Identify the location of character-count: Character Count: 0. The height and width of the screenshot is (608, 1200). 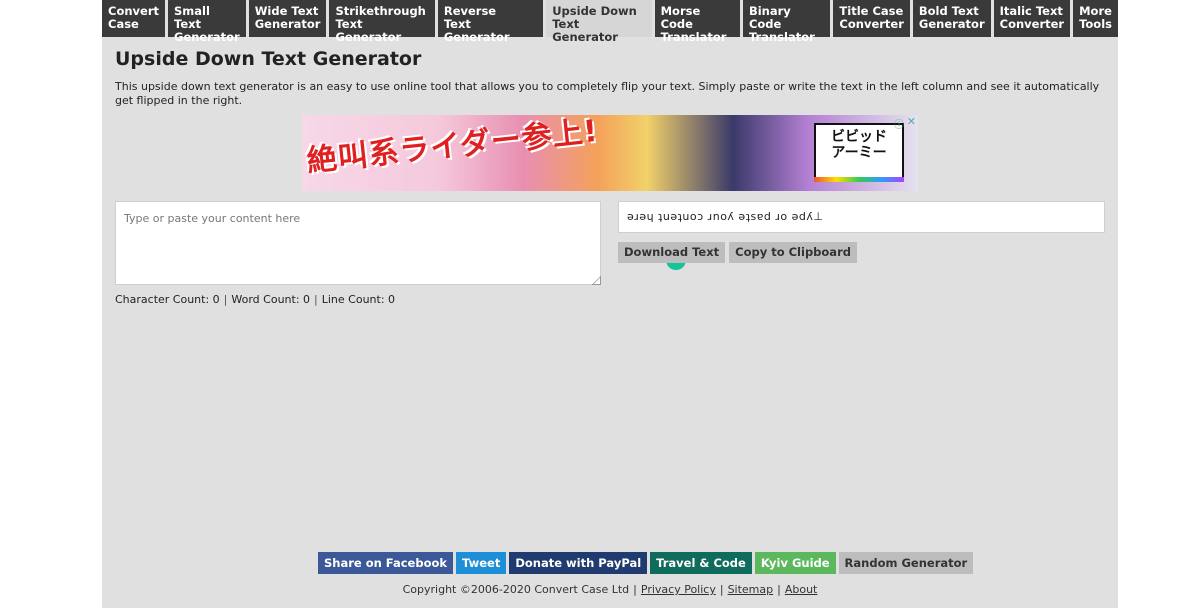
(167, 299).